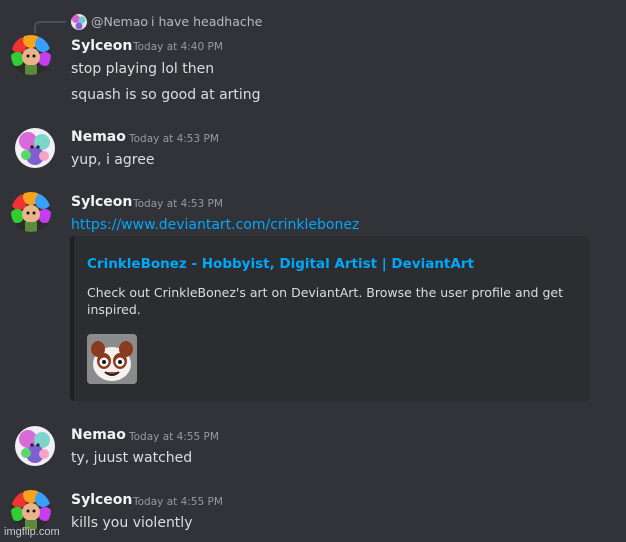 The image size is (626, 542). I want to click on reply-avatar, so click(79, 22).